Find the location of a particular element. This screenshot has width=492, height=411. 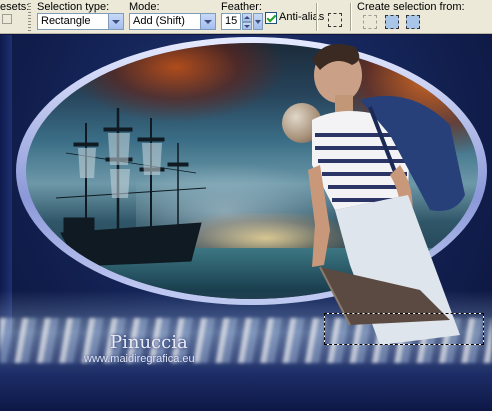

selection-type-label: Selection type: is located at coordinates (73, 7).